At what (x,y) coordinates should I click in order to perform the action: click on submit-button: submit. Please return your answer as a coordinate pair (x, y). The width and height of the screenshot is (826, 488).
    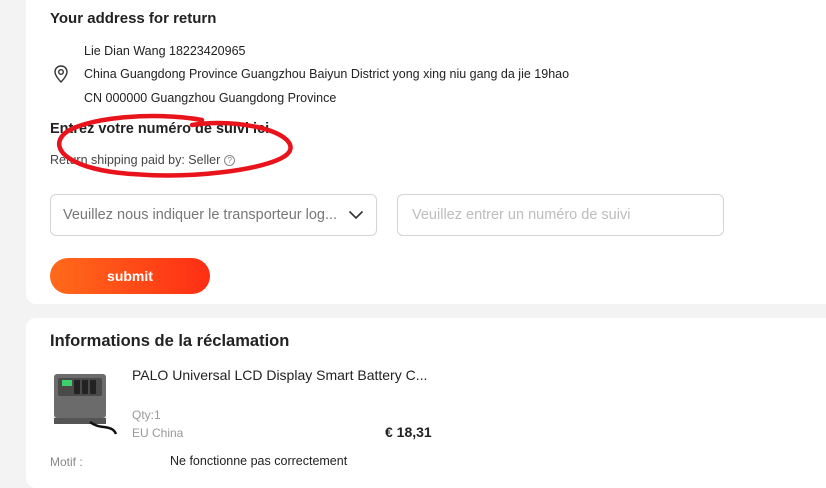
    Looking at the image, I should click on (130, 276).